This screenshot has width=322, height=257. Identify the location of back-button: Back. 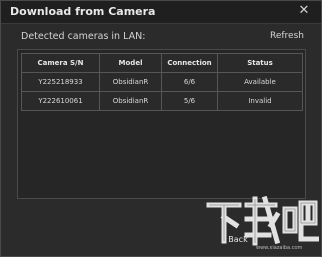
(238, 239).